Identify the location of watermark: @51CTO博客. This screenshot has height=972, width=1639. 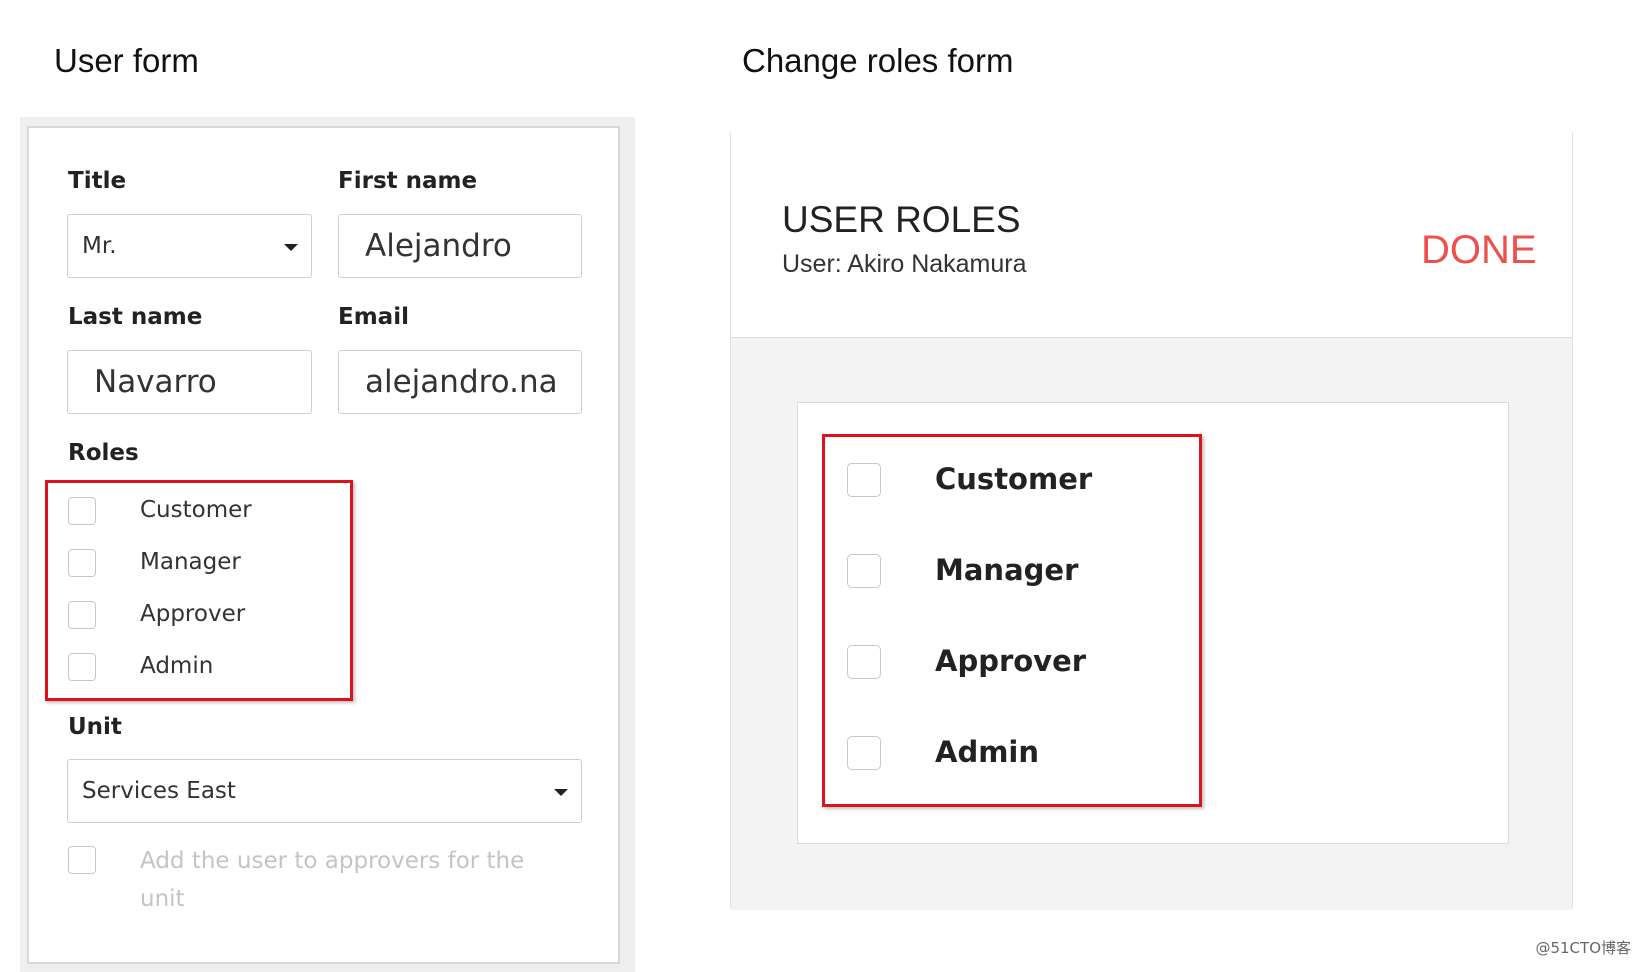
(1583, 948).